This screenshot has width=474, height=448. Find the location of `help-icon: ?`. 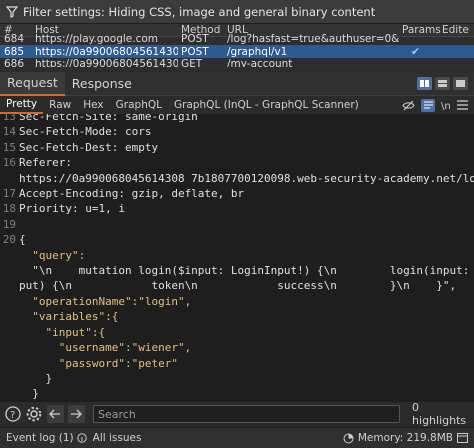

help-icon: ? is located at coordinates (12, 414).